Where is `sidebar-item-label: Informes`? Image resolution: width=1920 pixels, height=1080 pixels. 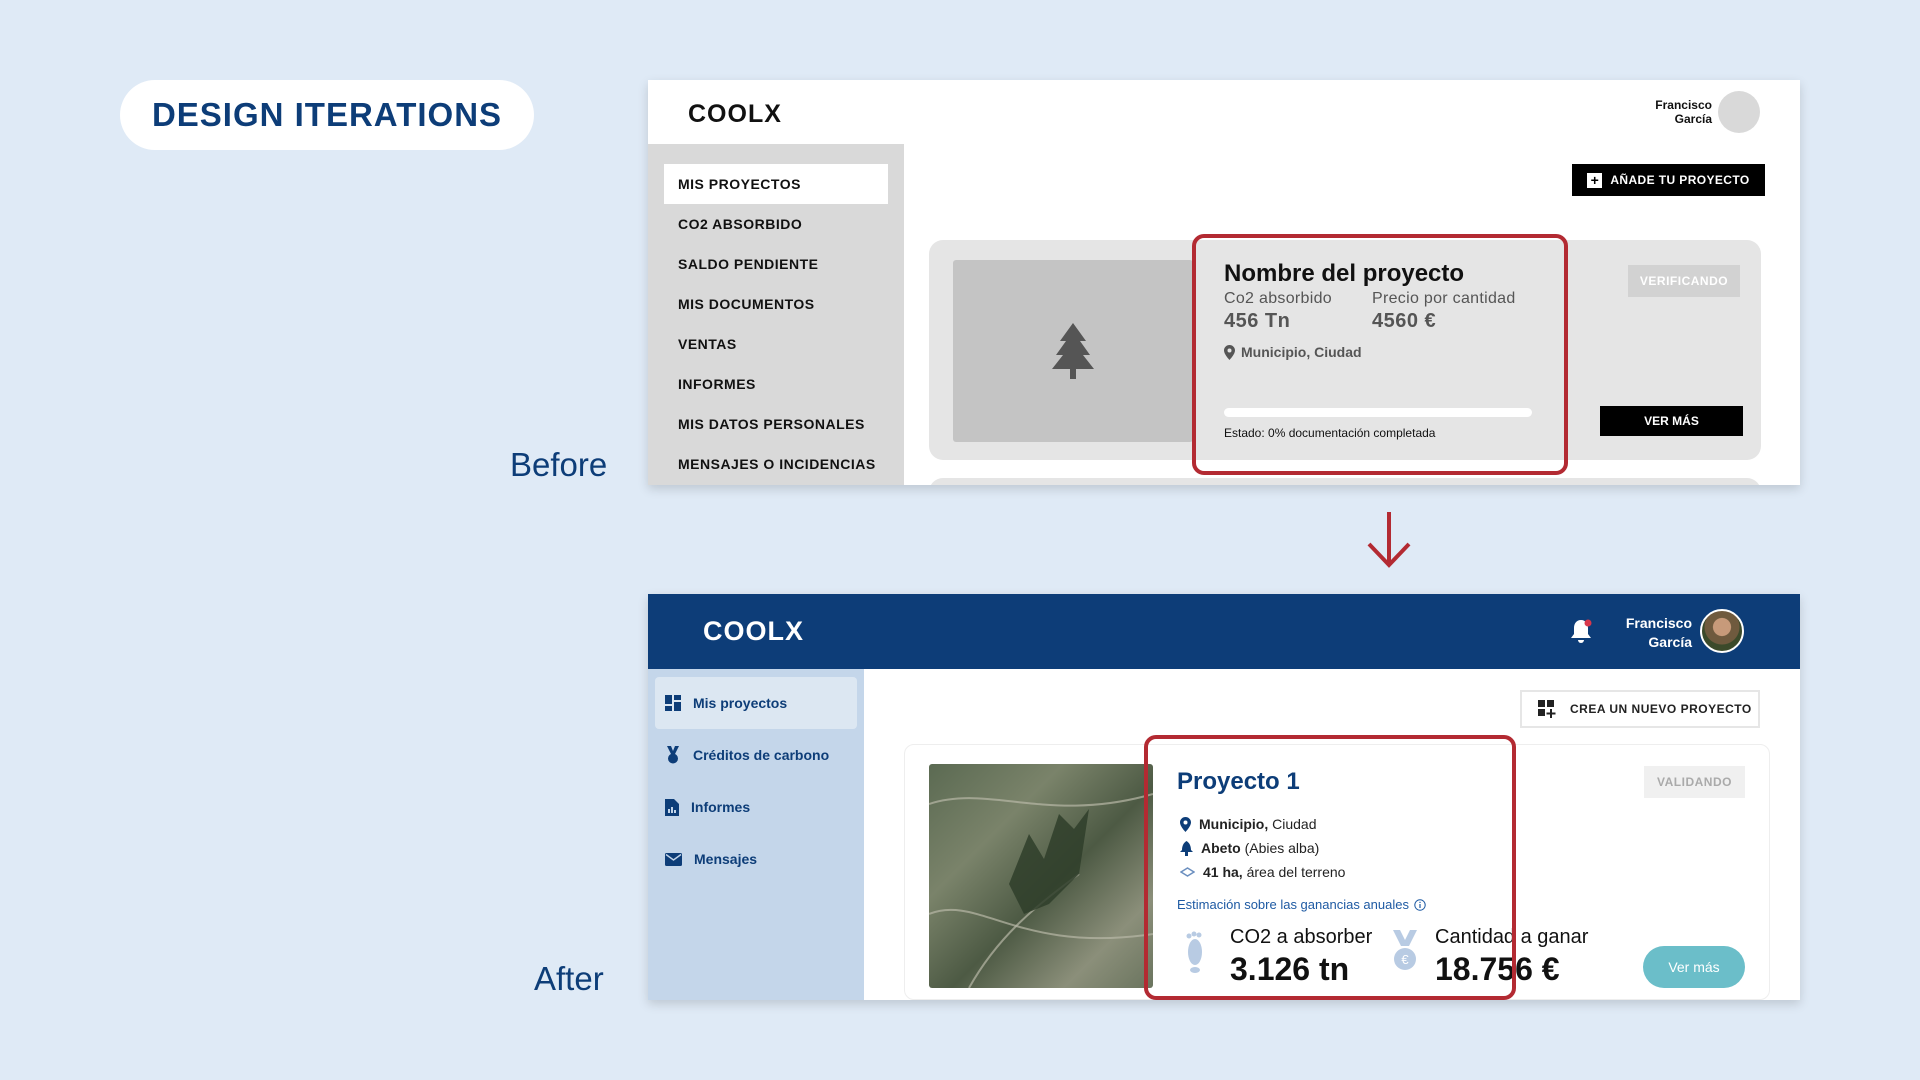 sidebar-item-label: Informes is located at coordinates (721, 807).